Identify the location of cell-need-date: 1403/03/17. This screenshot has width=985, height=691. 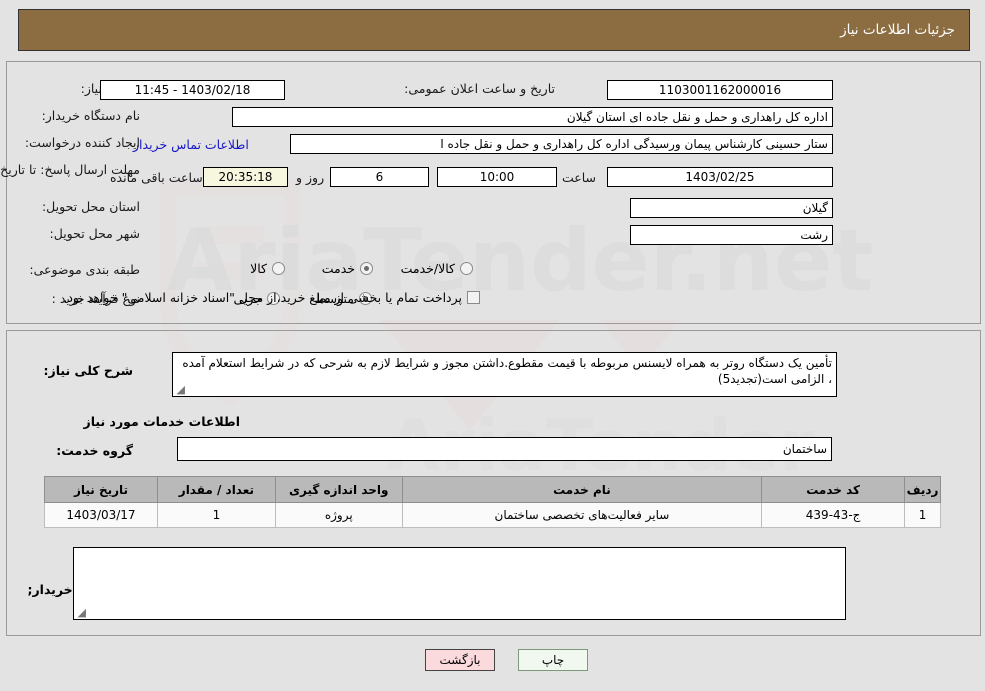
(101, 515).